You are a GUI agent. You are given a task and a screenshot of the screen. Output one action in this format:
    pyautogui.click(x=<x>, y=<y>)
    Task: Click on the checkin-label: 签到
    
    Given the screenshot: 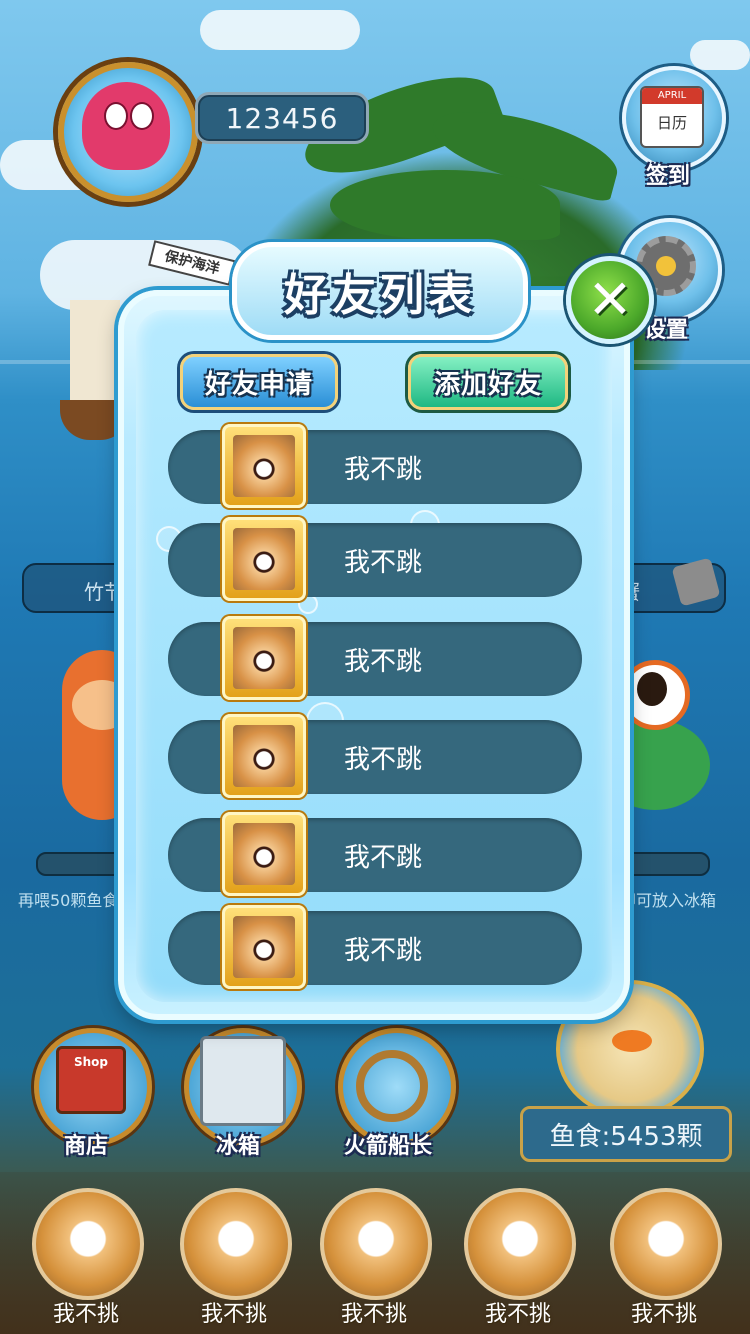 What is the action you would take?
    pyautogui.click(x=668, y=176)
    